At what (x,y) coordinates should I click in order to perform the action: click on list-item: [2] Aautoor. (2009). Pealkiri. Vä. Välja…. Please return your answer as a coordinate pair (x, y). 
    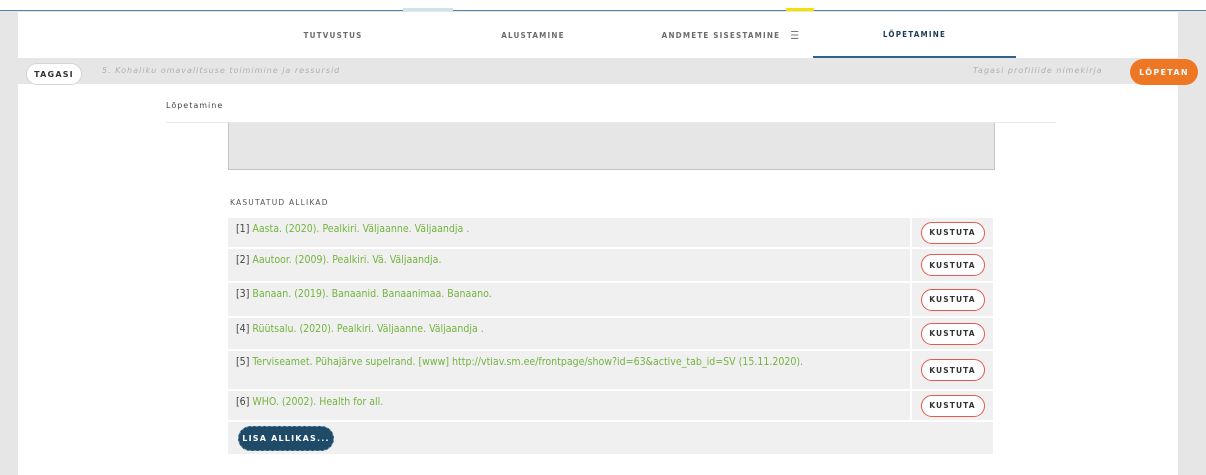
    Looking at the image, I should click on (610, 266).